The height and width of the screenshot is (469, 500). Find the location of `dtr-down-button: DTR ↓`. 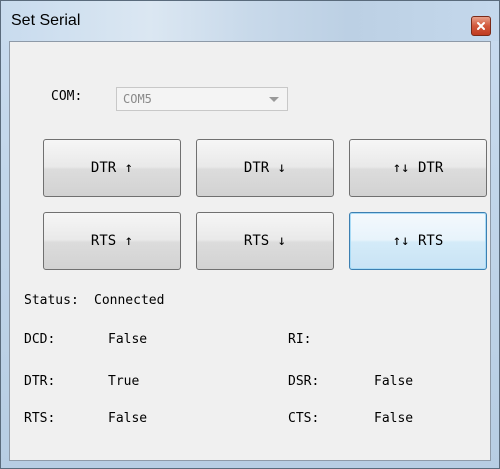

dtr-down-button: DTR ↓ is located at coordinates (265, 168).